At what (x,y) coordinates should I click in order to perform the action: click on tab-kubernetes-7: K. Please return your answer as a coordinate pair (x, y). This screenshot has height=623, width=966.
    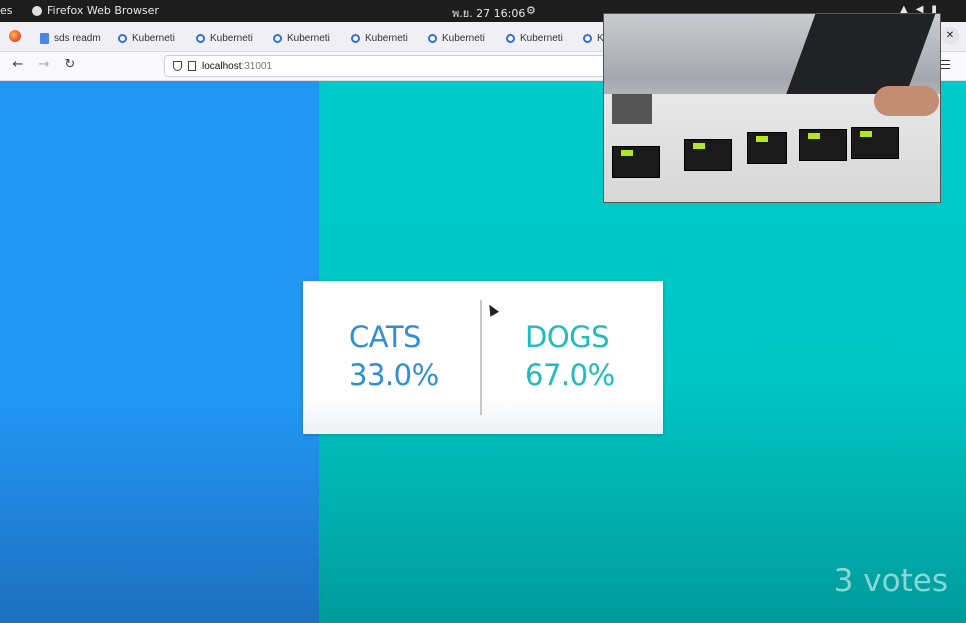
    Looking at the image, I should click on (593, 38).